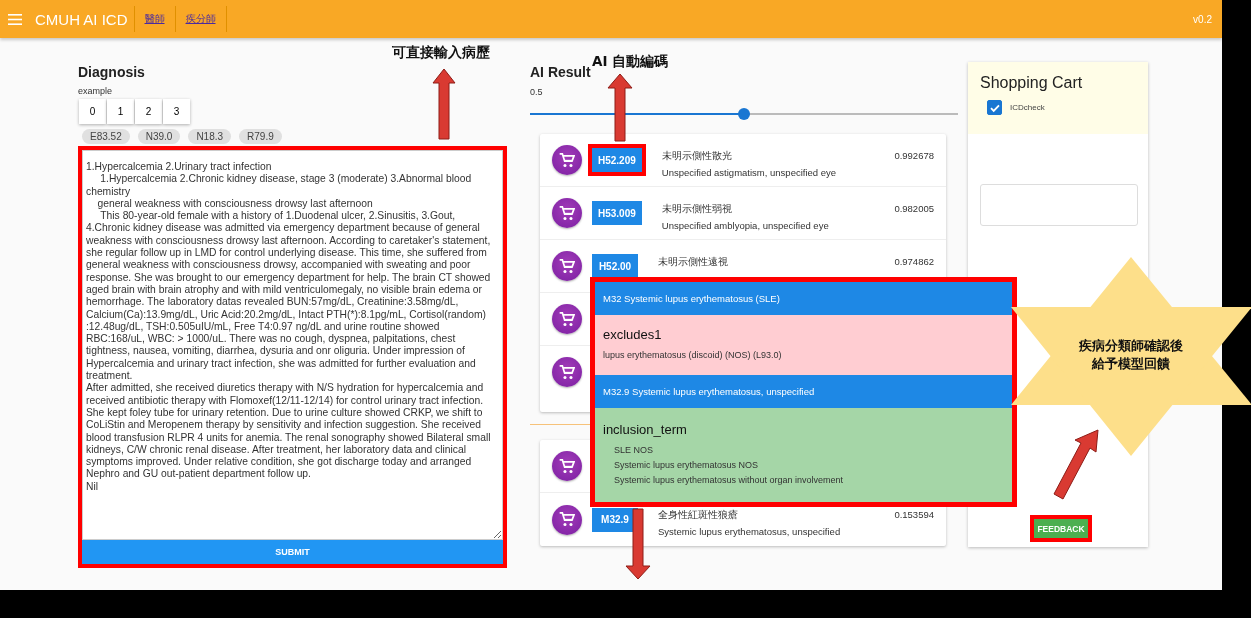 The image size is (1251, 618). What do you see at coordinates (617, 160) in the screenshot?
I see `code-badge: H52.209` at bounding box center [617, 160].